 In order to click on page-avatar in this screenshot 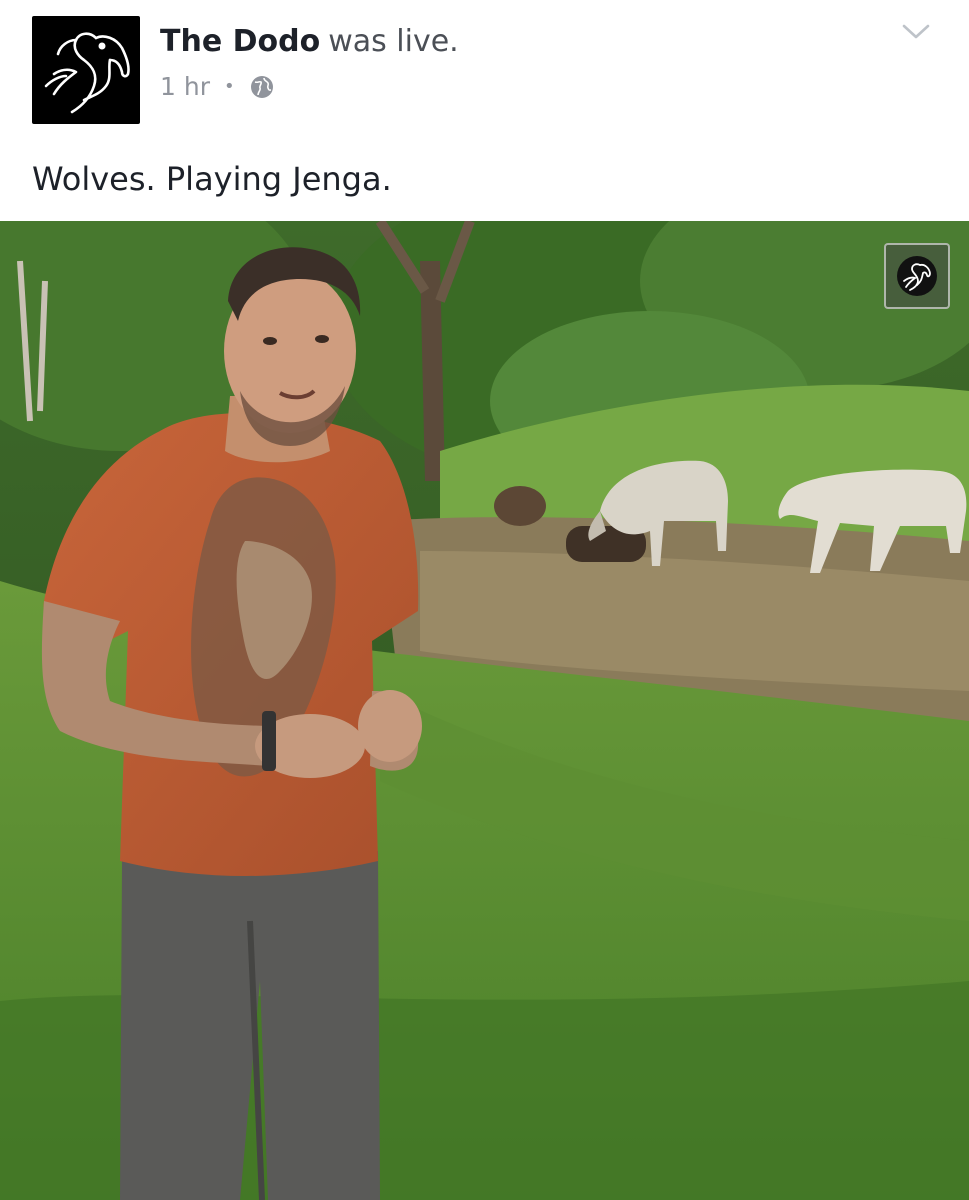, I will do `click(86, 70)`.